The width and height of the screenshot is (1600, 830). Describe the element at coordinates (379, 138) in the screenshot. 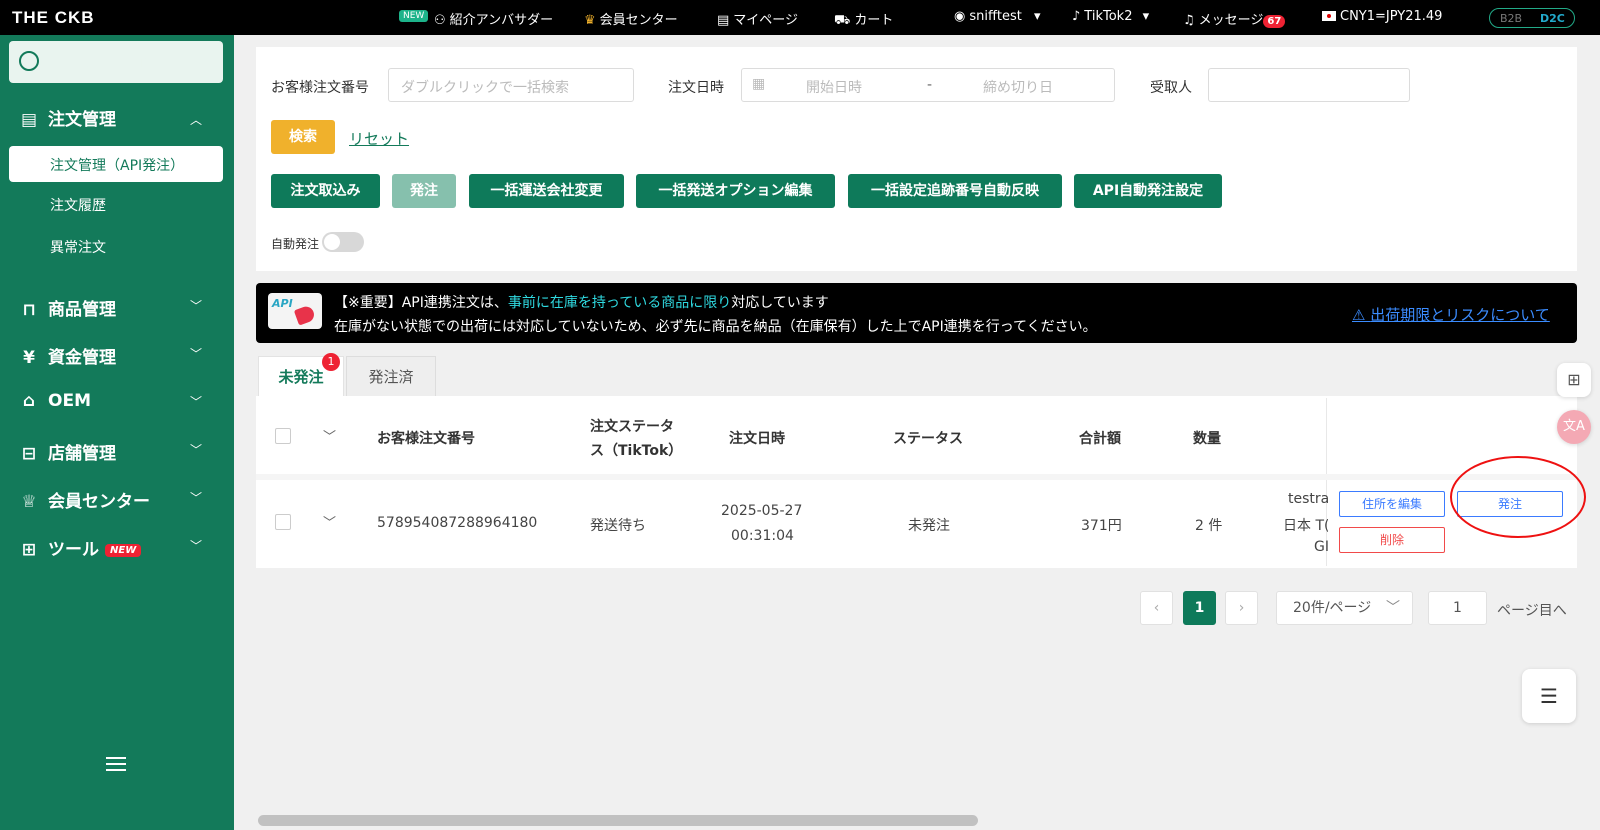

I see `reset-link: リセット` at that location.